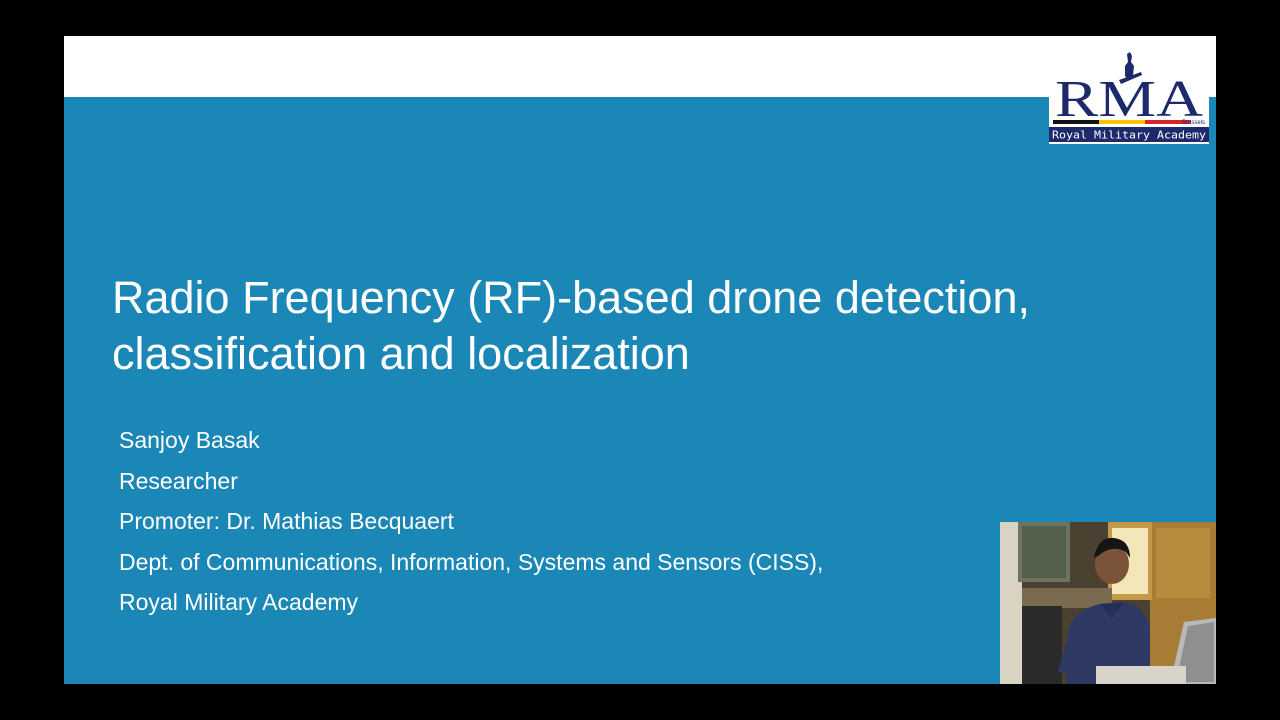 The height and width of the screenshot is (720, 1280). What do you see at coordinates (189, 440) in the screenshot?
I see `presenter-name: Sanjoy Basak` at bounding box center [189, 440].